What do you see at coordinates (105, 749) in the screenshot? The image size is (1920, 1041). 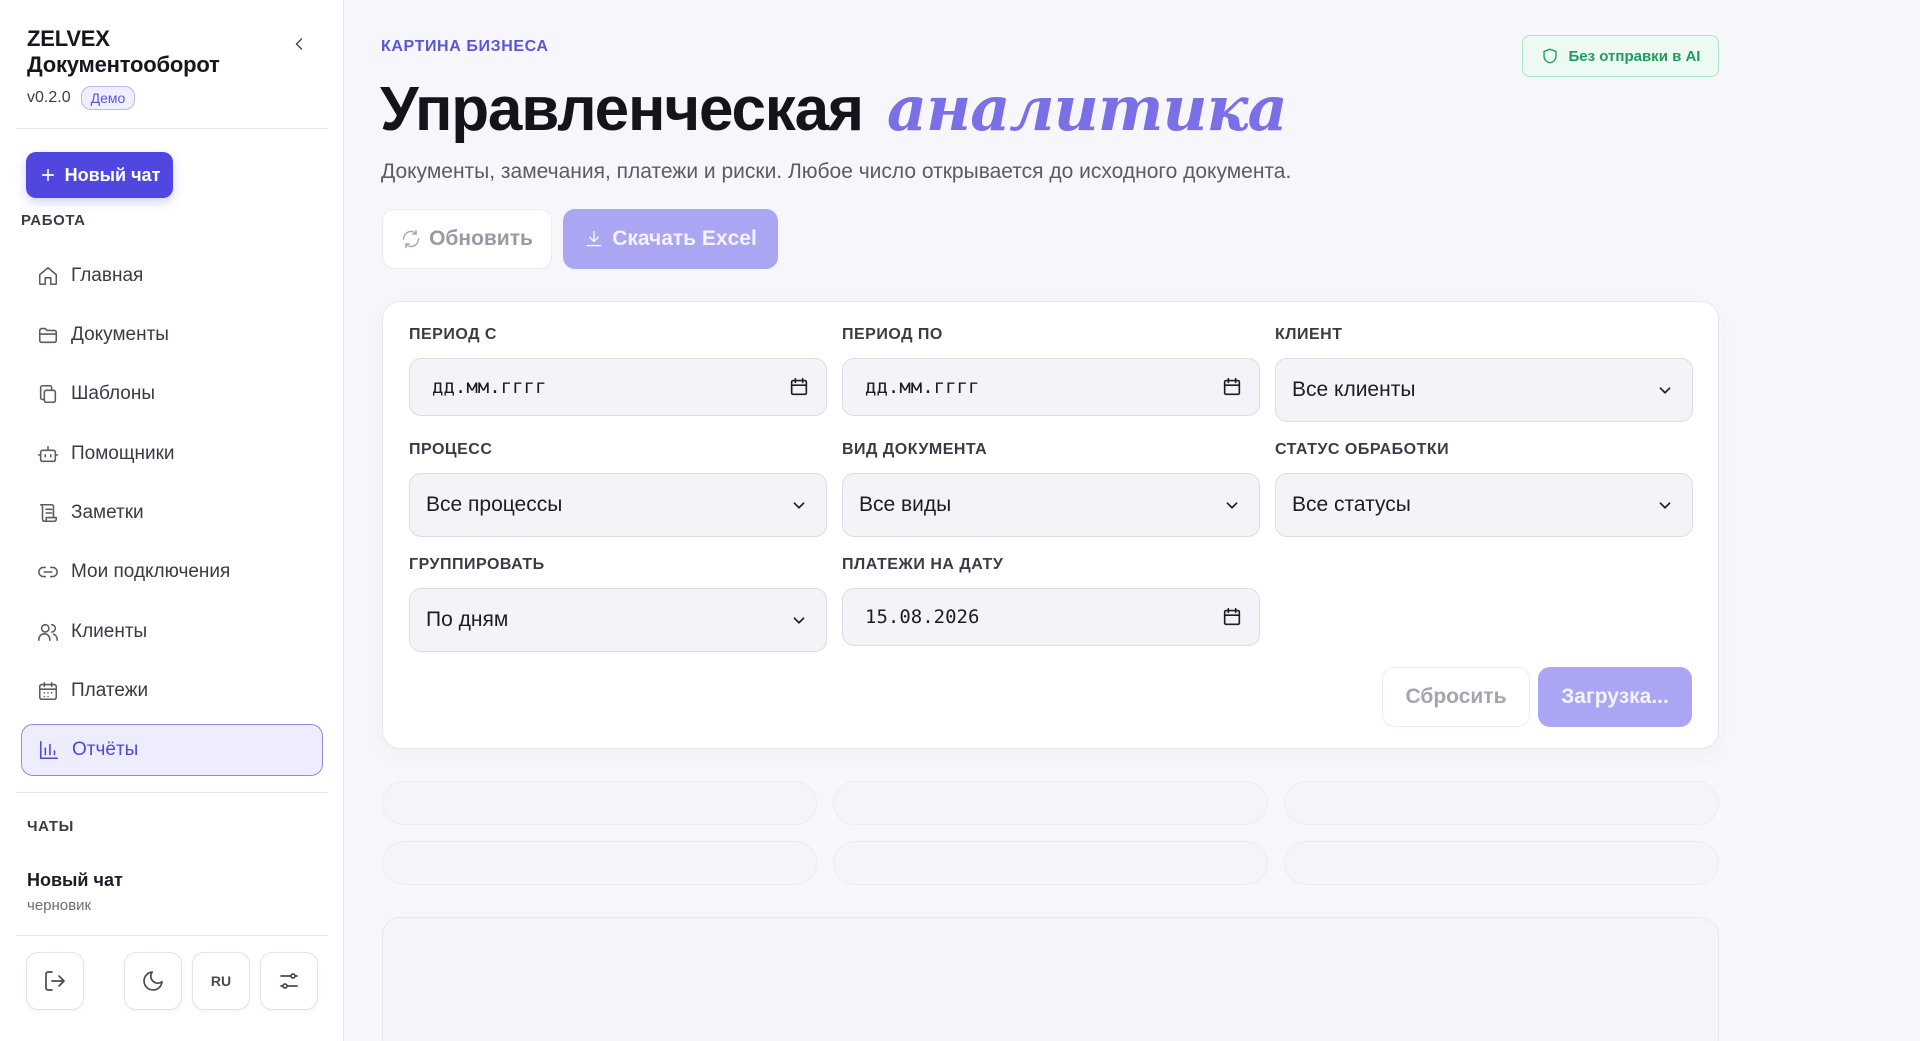 I see `sidebar-item-label: Отчёты` at bounding box center [105, 749].